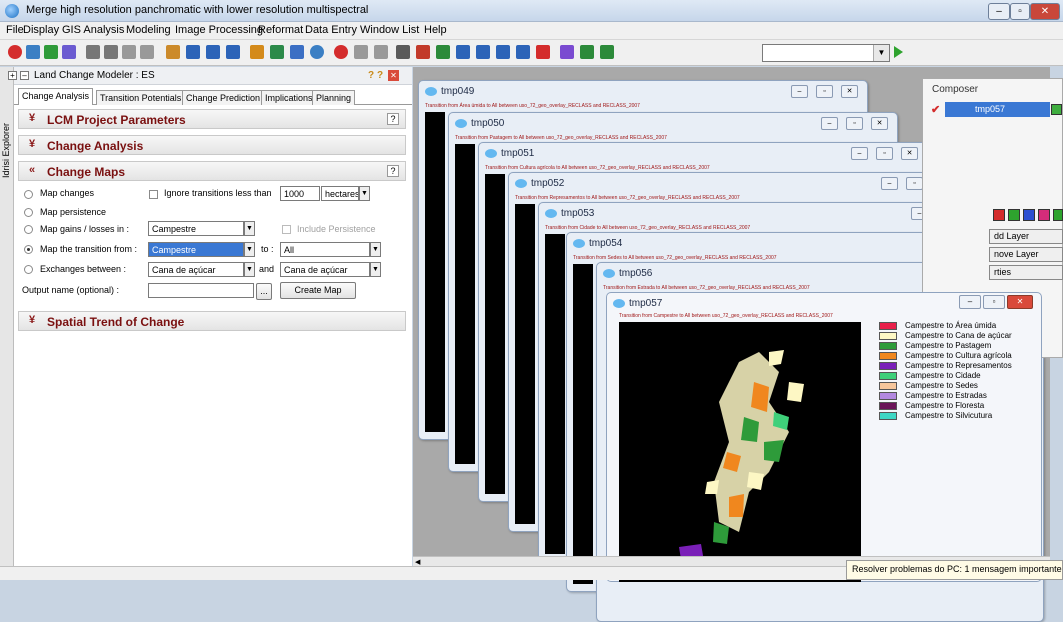  I want to click on palette-icon, so click(543, 52).